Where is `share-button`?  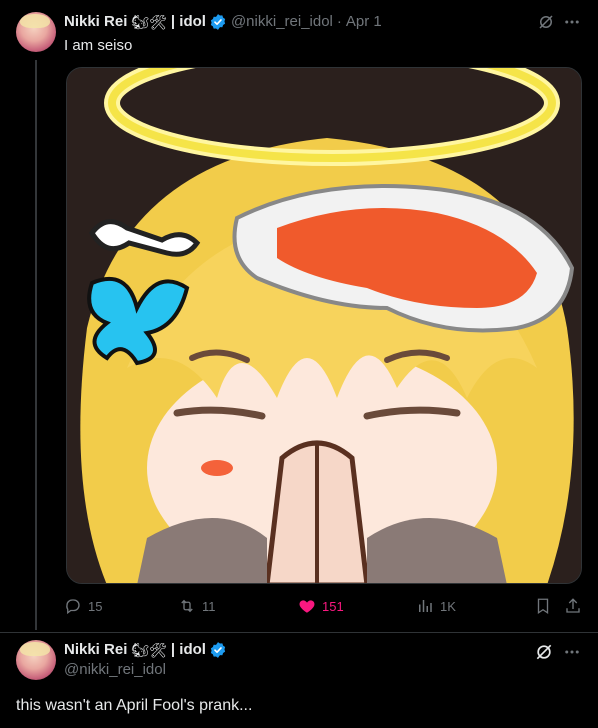
share-button is located at coordinates (573, 606).